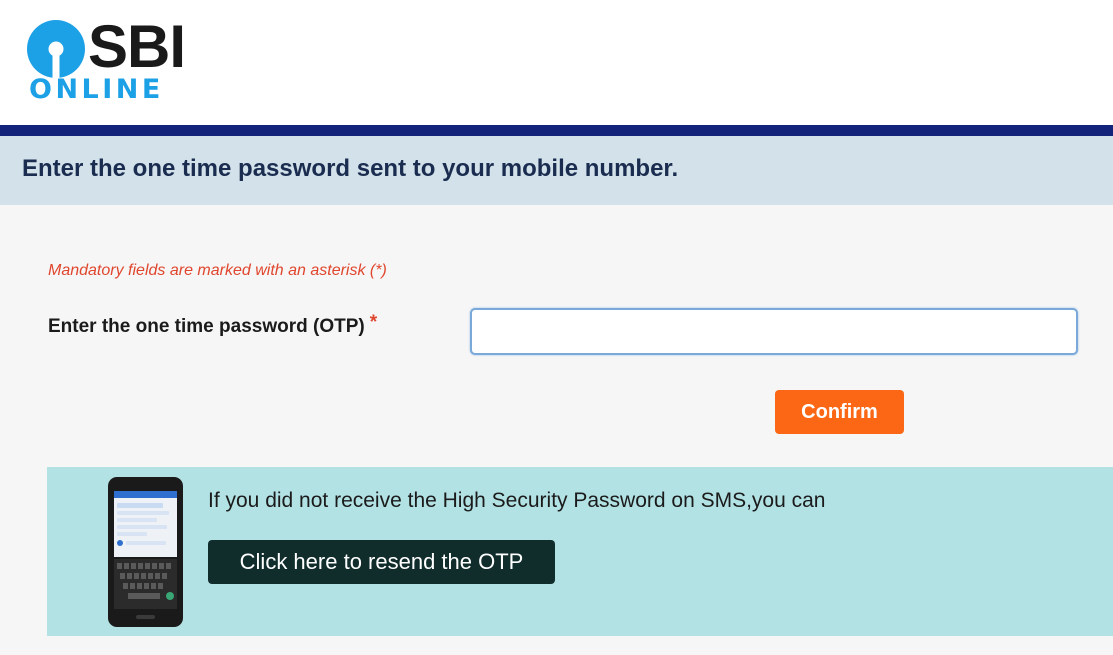 Image resolution: width=1113 pixels, height=655 pixels. I want to click on otp-label-text: Enter the one time password (OTP), so click(206, 326).